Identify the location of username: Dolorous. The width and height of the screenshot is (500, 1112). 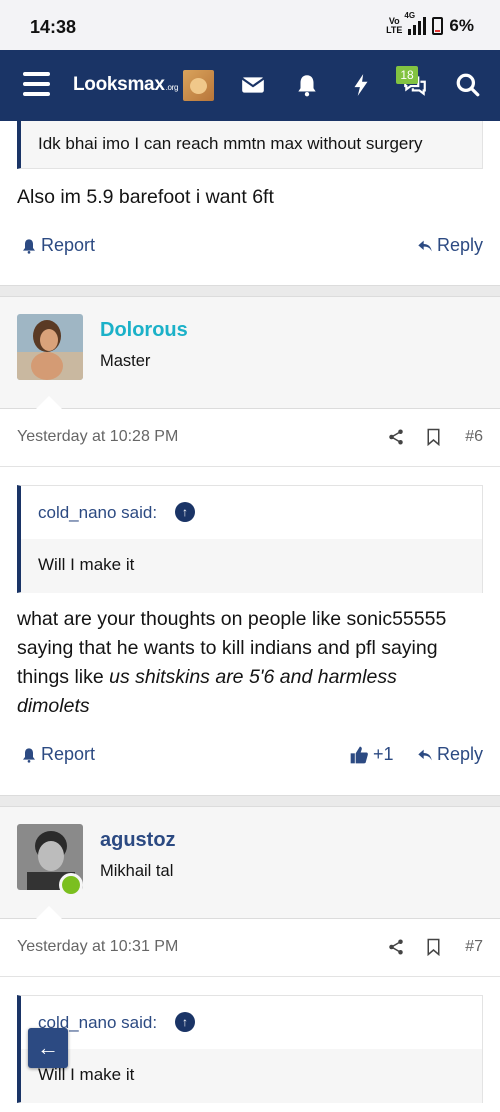
(144, 330).